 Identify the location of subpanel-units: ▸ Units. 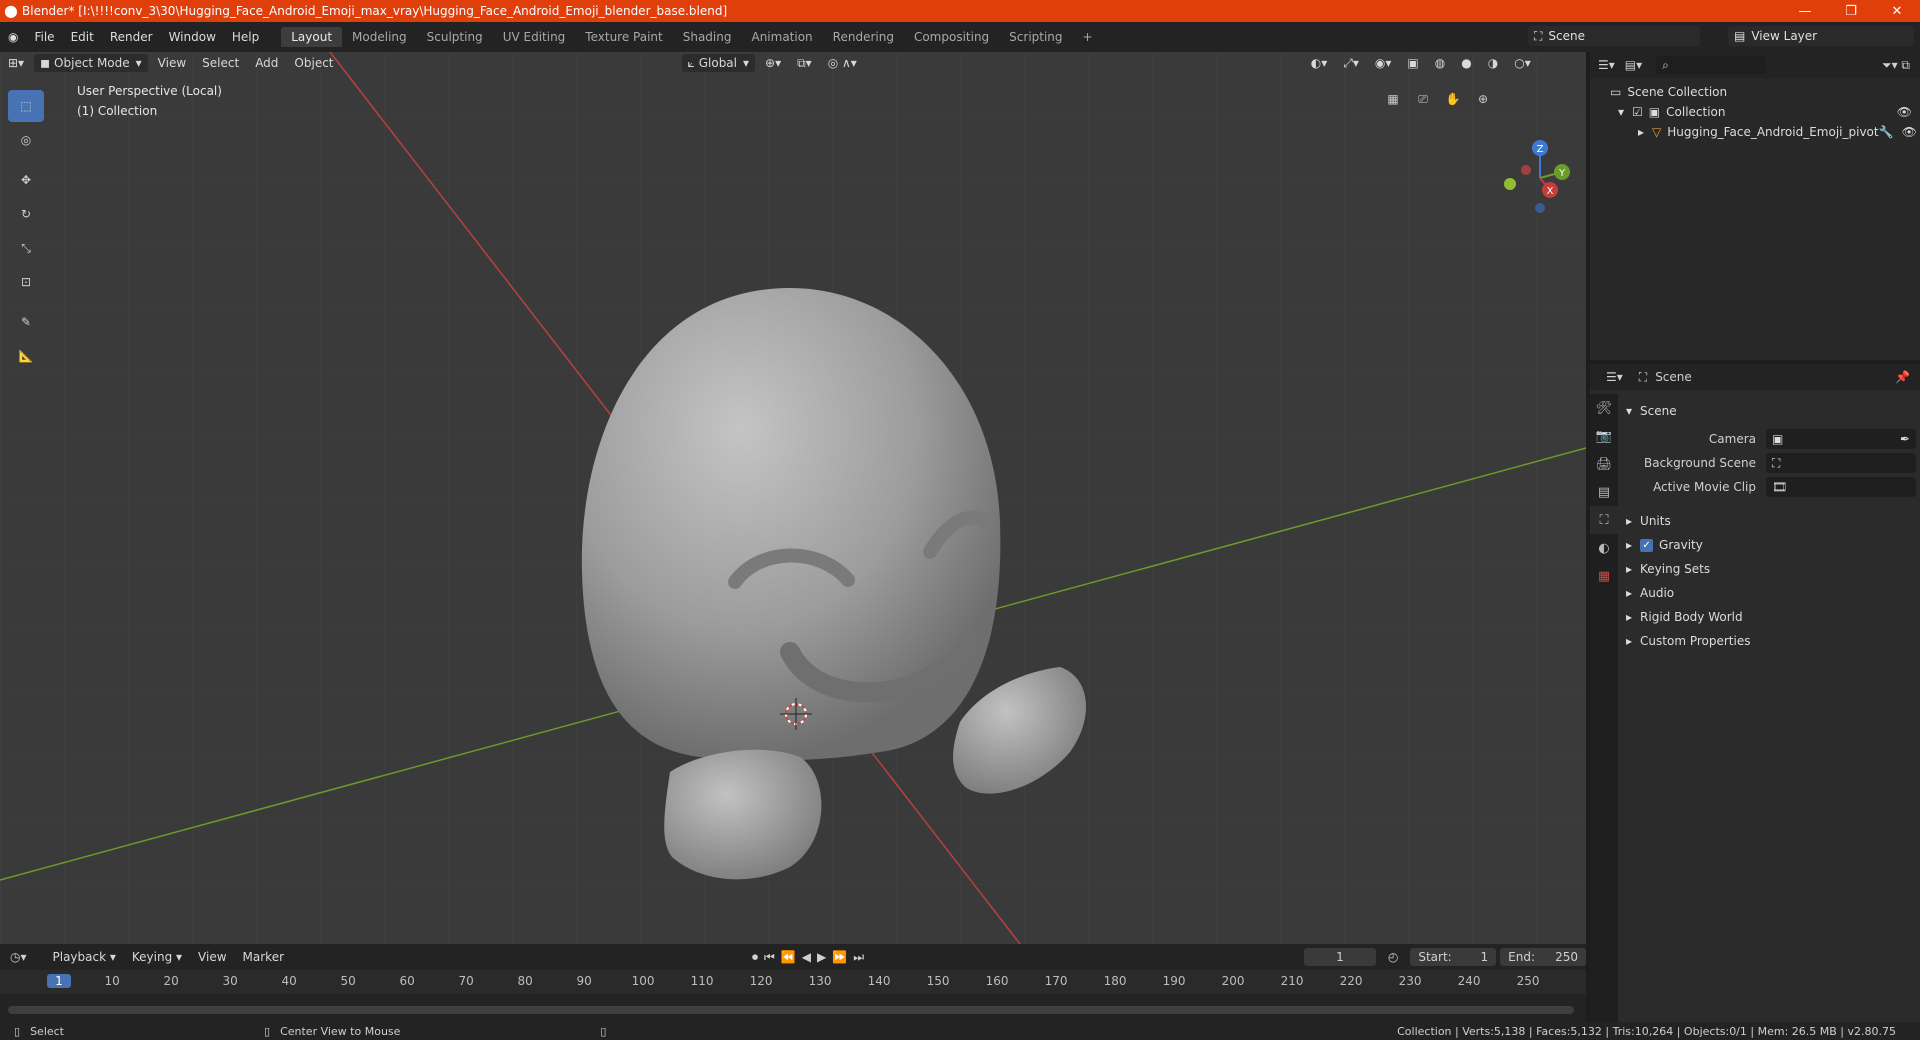
(1771, 521).